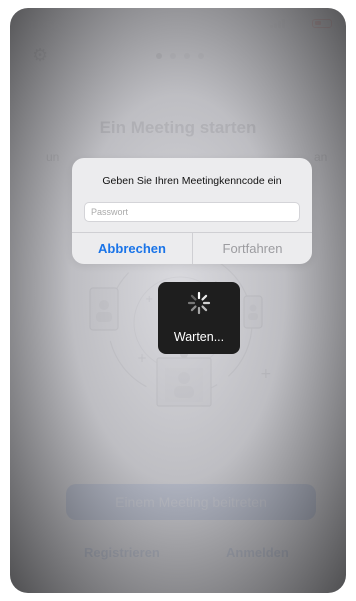 This screenshot has width=356, height=601. Describe the element at coordinates (132, 248) in the screenshot. I see `cancel-button: Abbrechen` at that location.